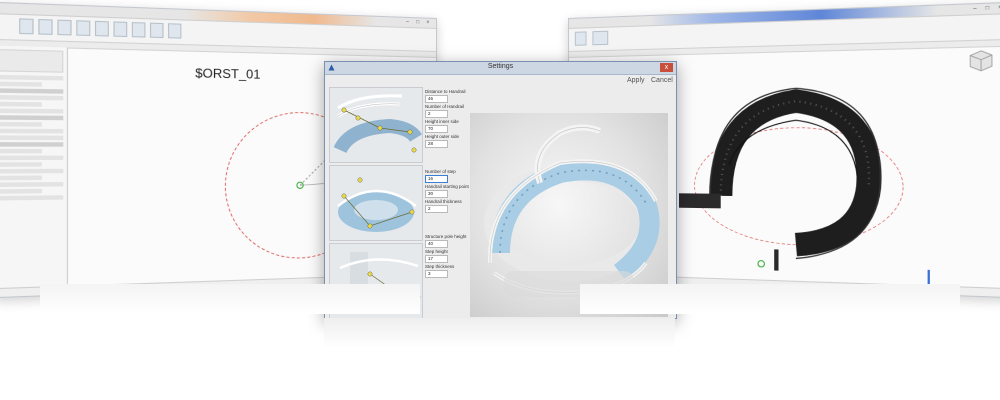 This screenshot has width=1000, height=400. Describe the element at coordinates (442, 136) in the screenshot. I see `field-label: Height outer side` at that location.